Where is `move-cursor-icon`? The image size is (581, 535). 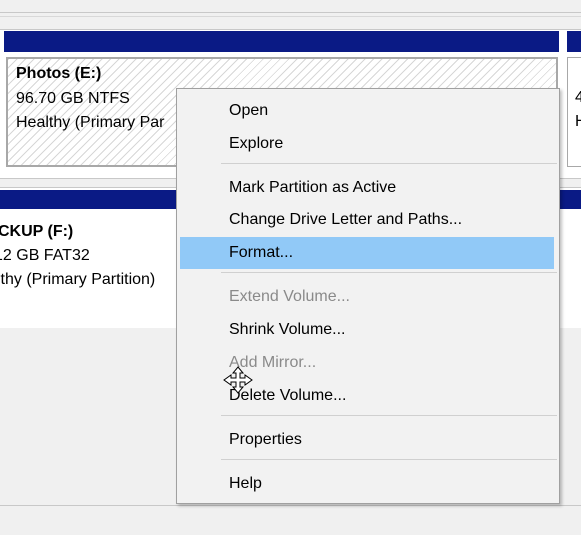 move-cursor-icon is located at coordinates (238, 380).